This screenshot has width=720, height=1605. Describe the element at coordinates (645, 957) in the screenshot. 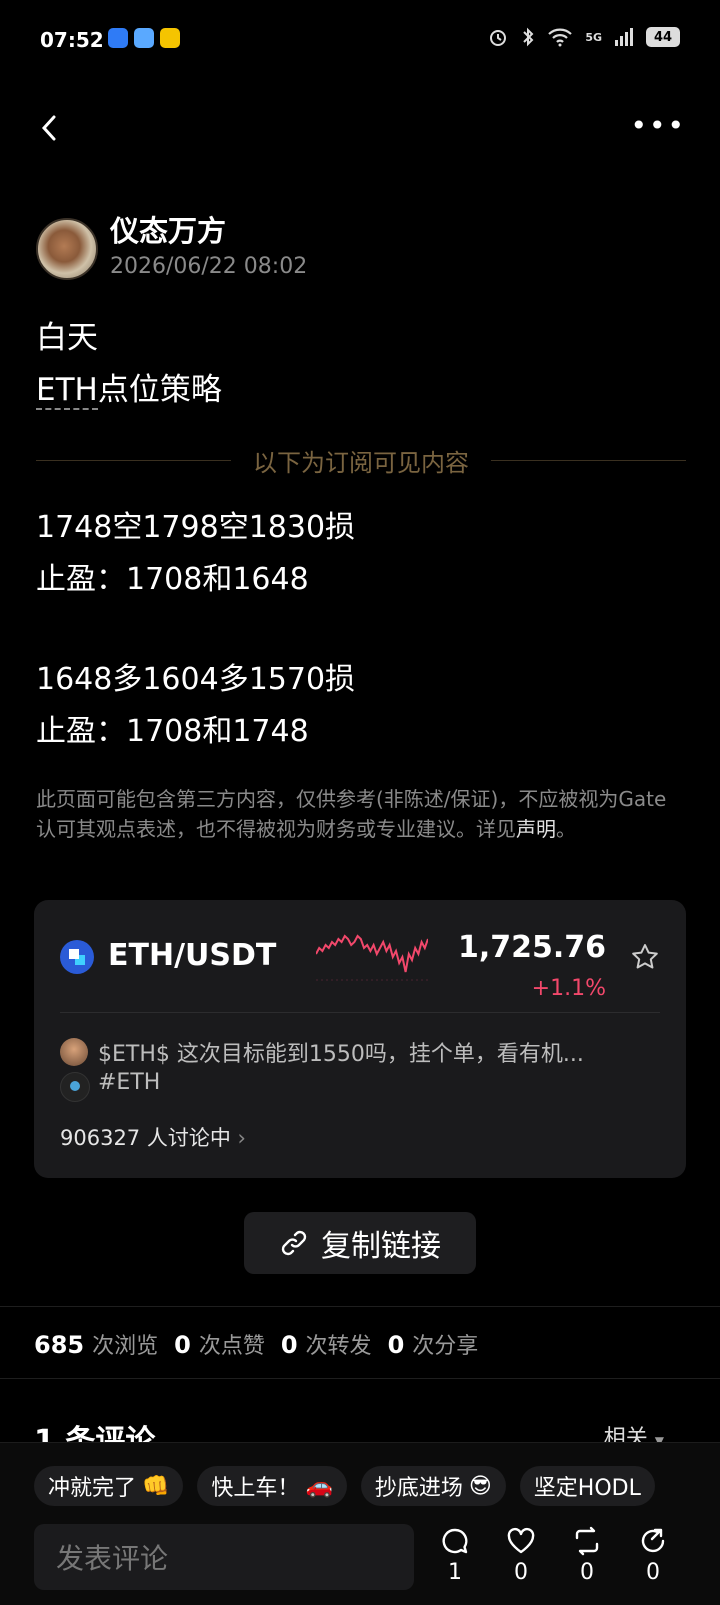

I see `favorite-star-icon` at that location.